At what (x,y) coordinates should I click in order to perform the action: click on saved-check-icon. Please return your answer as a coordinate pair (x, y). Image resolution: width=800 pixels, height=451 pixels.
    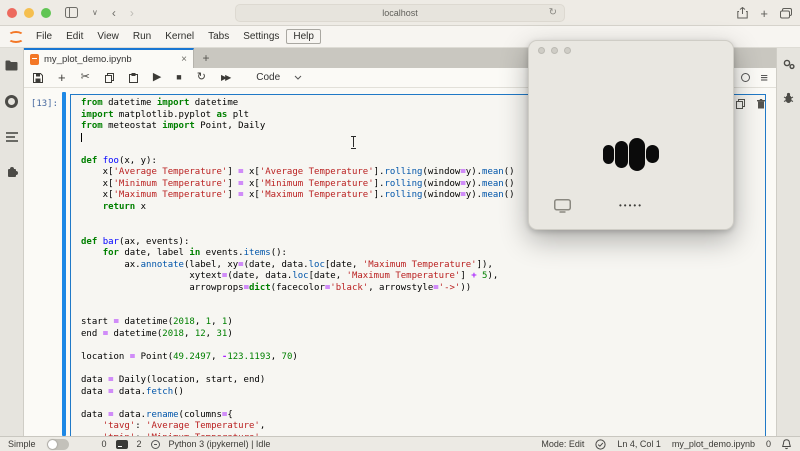
    Looking at the image, I should click on (600, 444).